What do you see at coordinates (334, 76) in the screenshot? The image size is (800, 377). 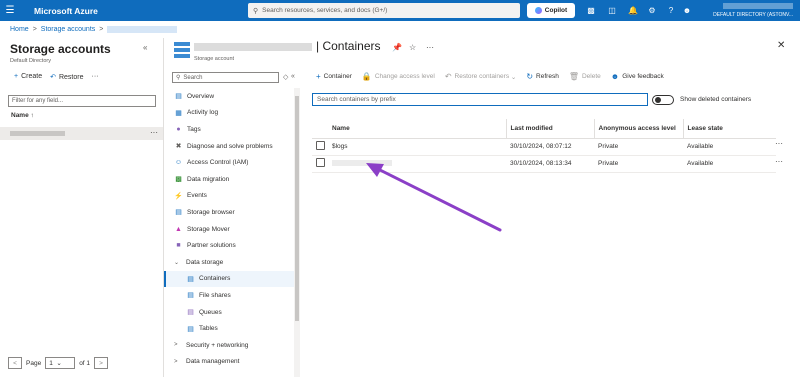 I see `add-container-button: + Container` at bounding box center [334, 76].